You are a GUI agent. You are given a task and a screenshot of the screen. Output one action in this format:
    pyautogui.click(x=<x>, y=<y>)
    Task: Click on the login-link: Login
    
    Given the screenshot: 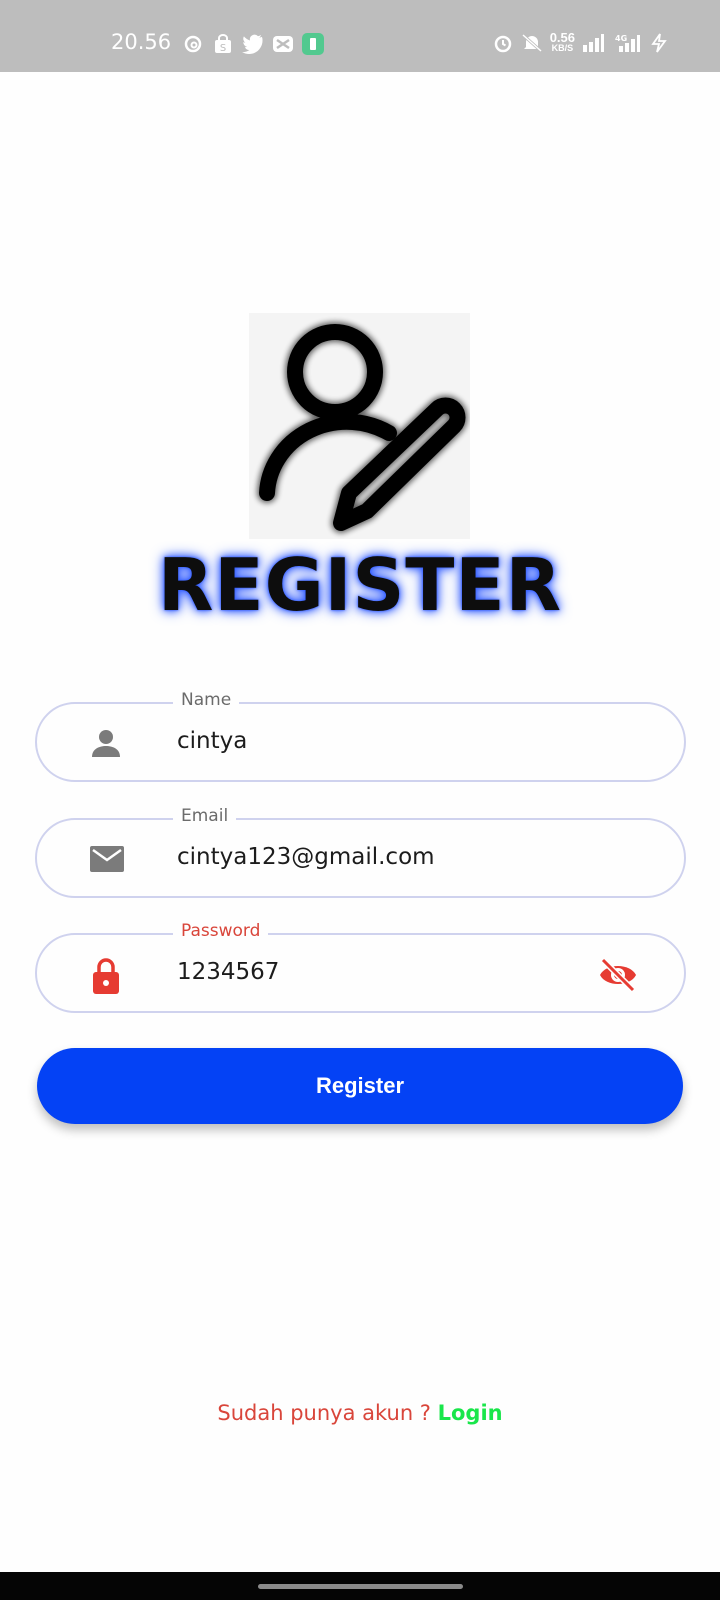 What is the action you would take?
    pyautogui.click(x=470, y=1413)
    